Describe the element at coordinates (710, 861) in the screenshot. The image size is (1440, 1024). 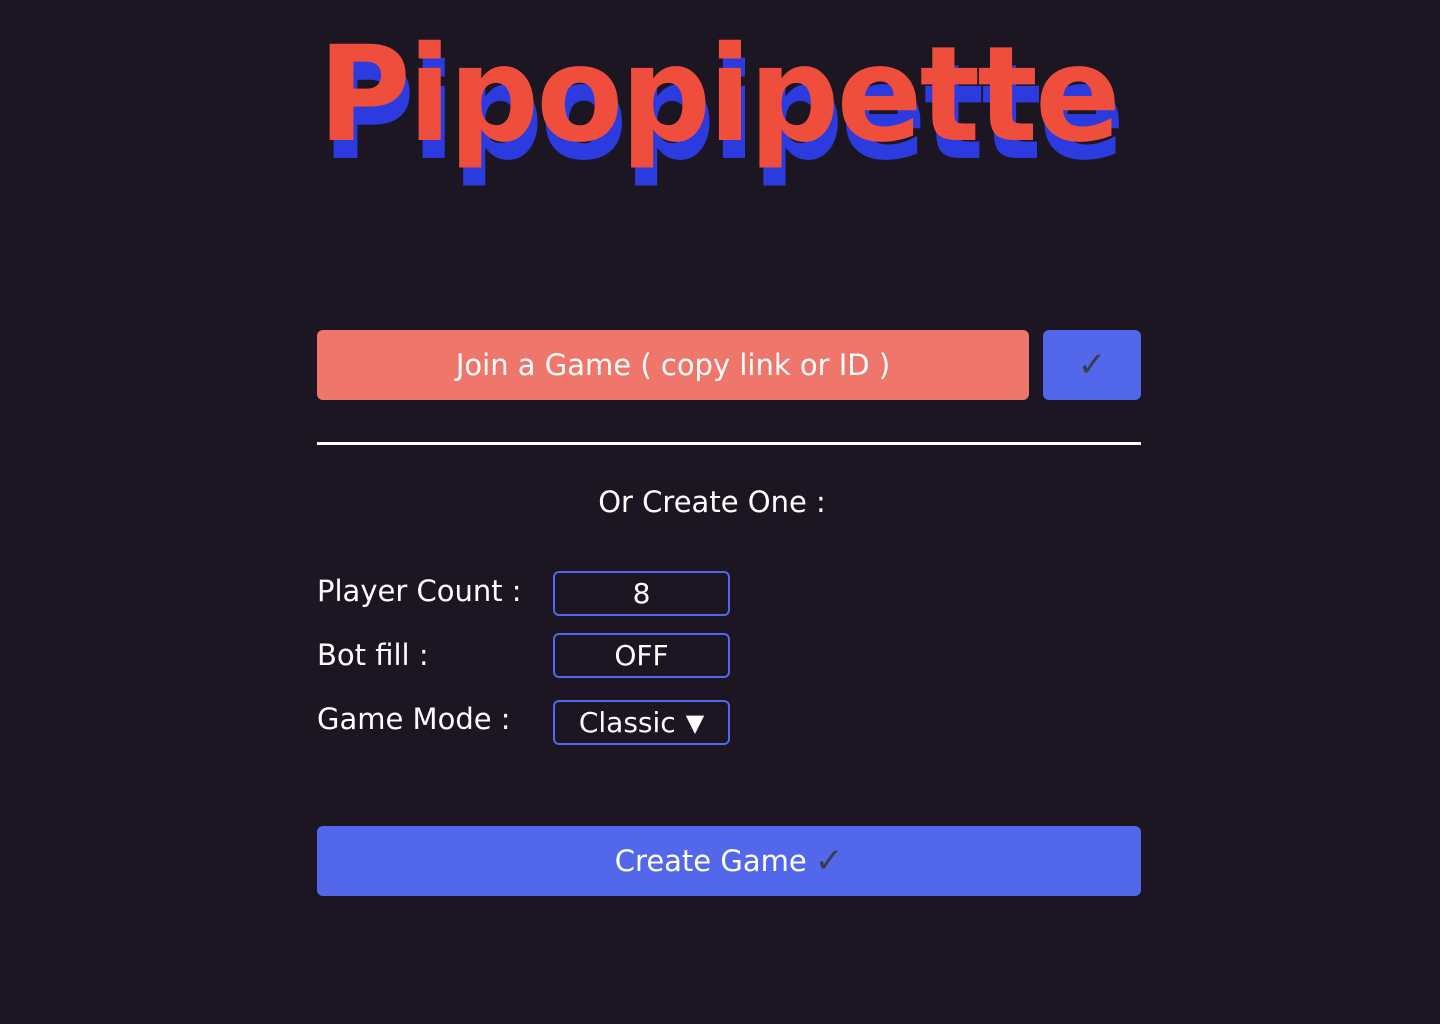
I see `create-game-label: Create Game` at that location.